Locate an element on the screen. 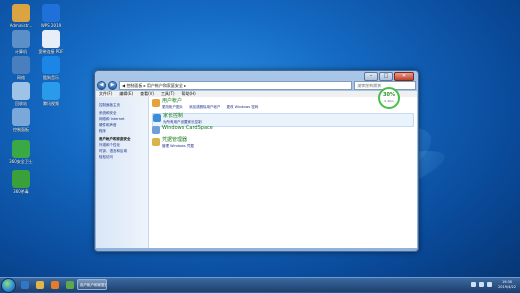 This screenshot has width=520, height=293. start-button is located at coordinates (8, 285).